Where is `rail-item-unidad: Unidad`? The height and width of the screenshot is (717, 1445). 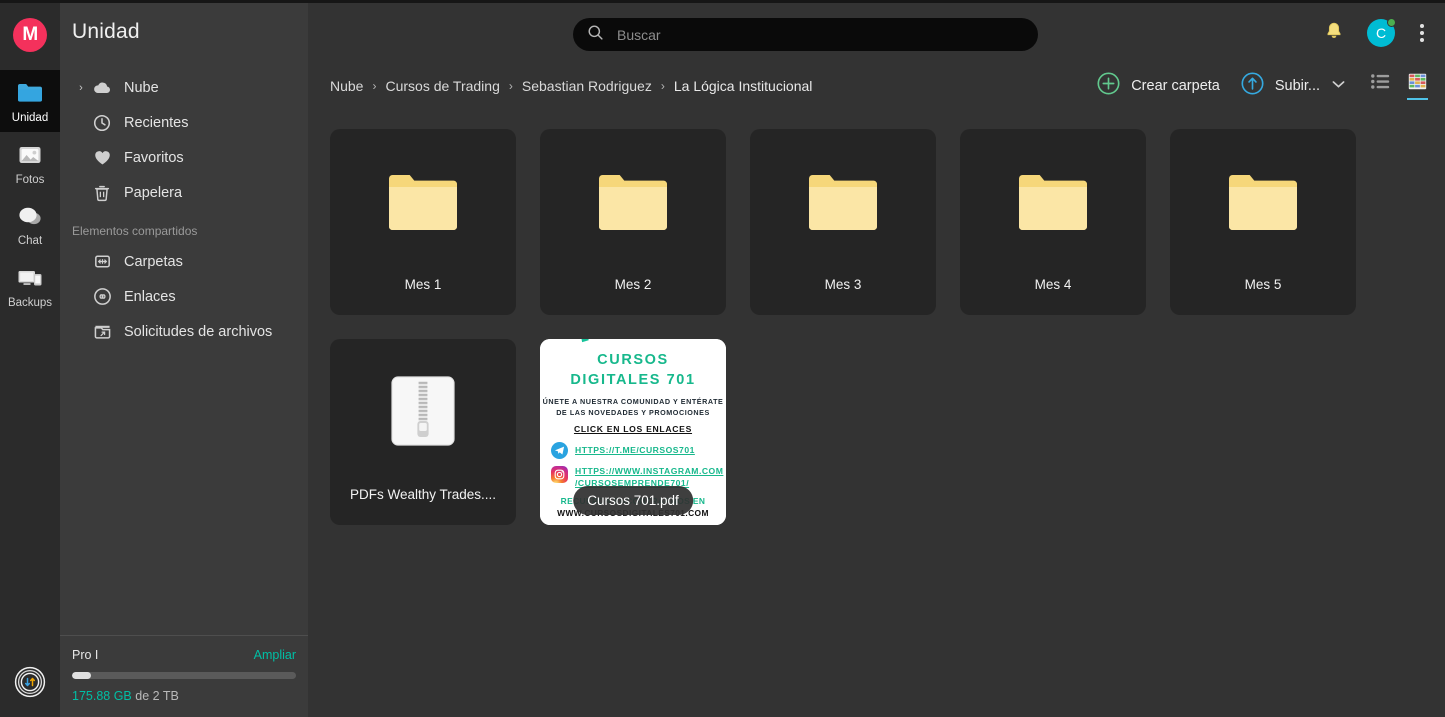 rail-item-unidad: Unidad is located at coordinates (30, 101).